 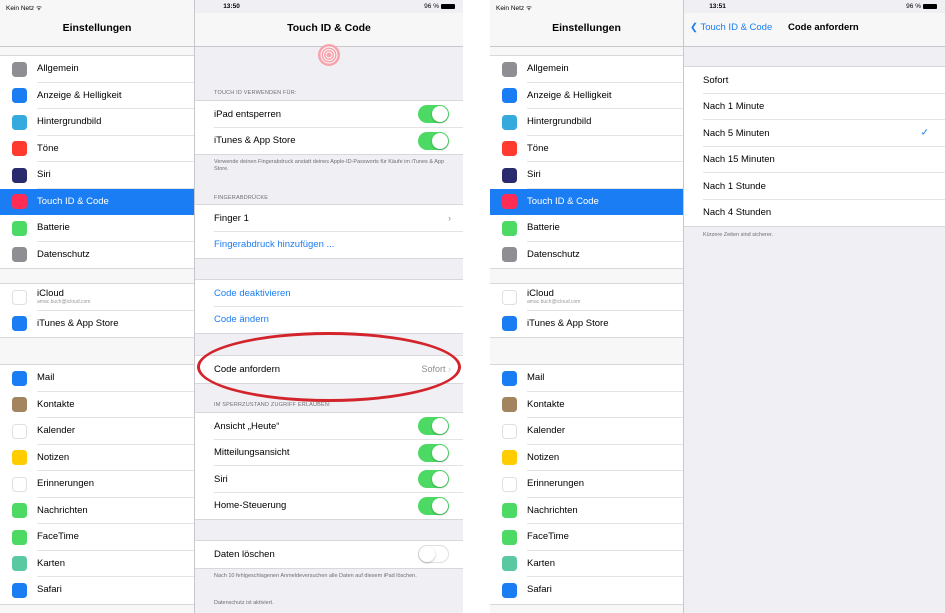 What do you see at coordinates (433, 505) in the screenshot?
I see `home-control-toggle` at bounding box center [433, 505].